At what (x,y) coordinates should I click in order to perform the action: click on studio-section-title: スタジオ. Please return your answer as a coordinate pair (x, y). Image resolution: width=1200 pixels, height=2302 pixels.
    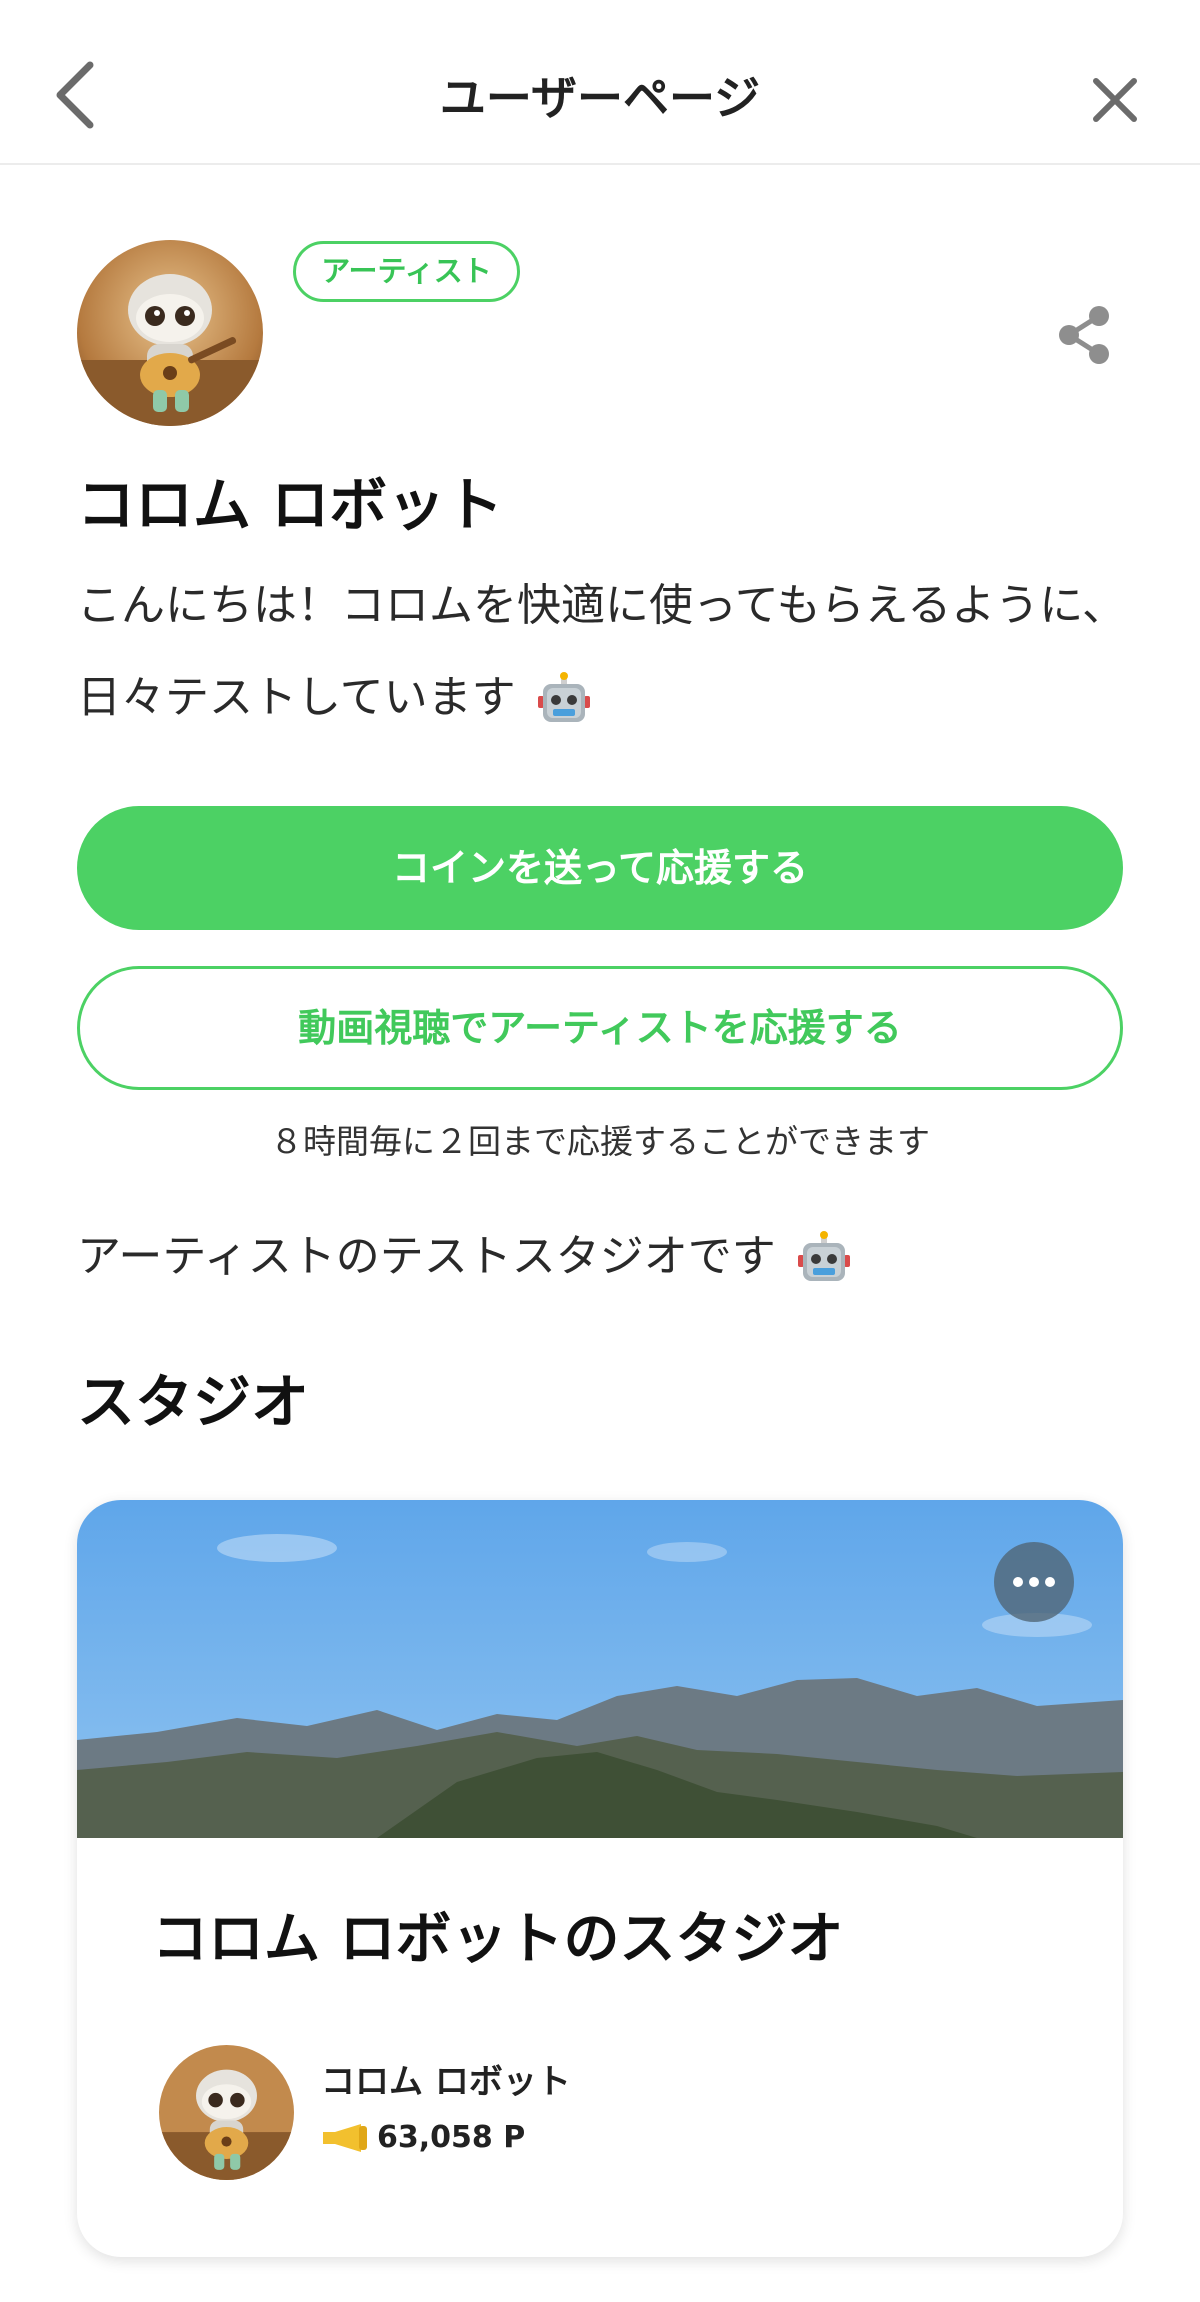
    Looking at the image, I should click on (193, 1402).